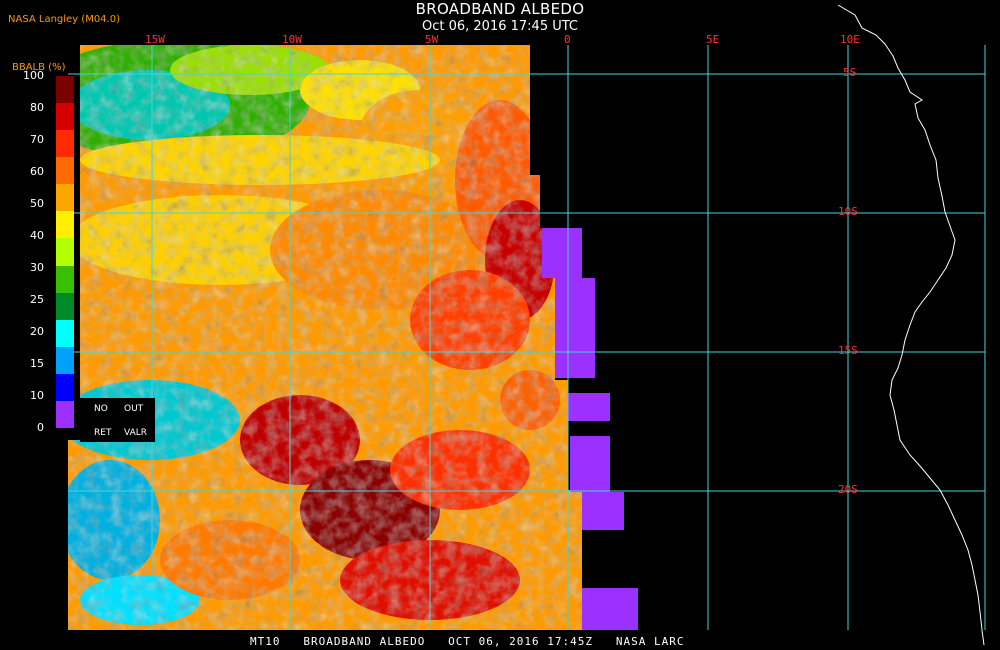 The width and height of the screenshot is (1000, 650). Describe the element at coordinates (37, 203) in the screenshot. I see `colorbar-tick: 50` at that location.